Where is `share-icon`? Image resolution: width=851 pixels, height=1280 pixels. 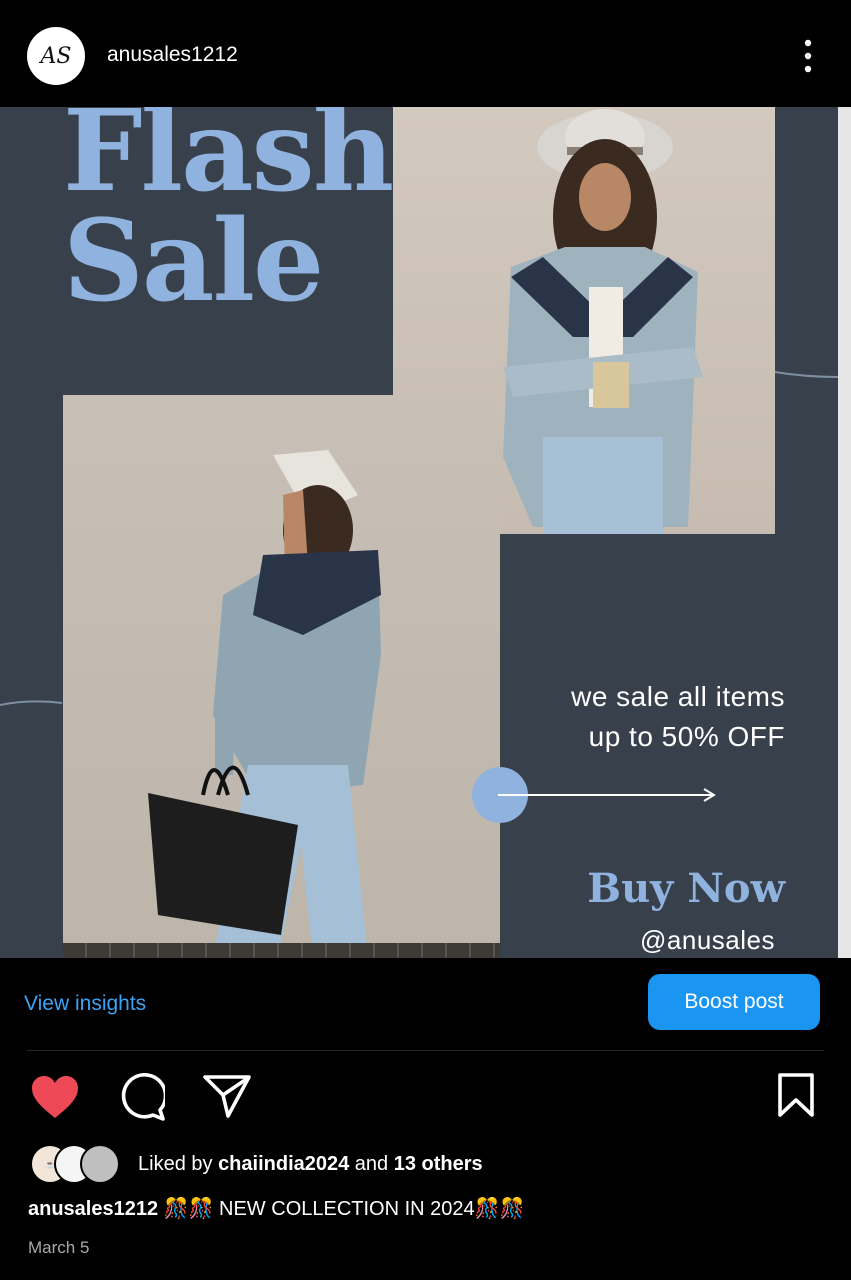 share-icon is located at coordinates (227, 1096).